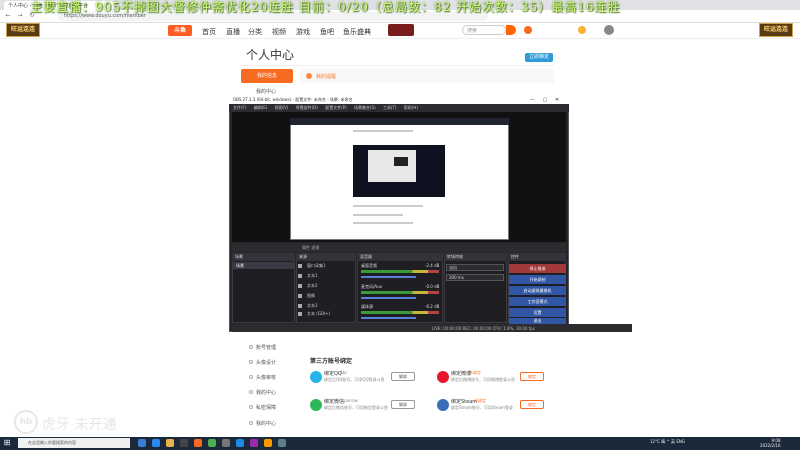 This screenshot has width=800, height=450. I want to click on nav-home: 首页, so click(209, 32).